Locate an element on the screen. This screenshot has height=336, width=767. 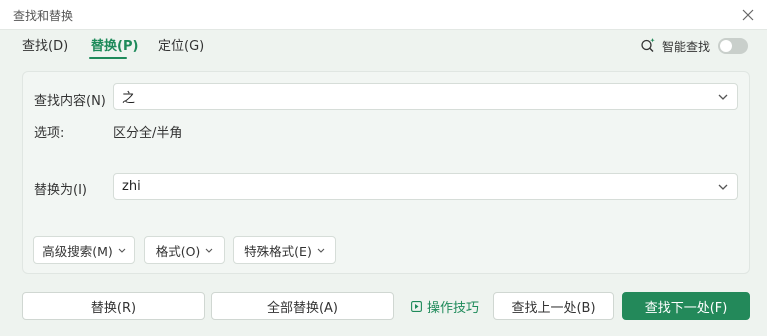
smart-search-icon is located at coordinates (648, 46).